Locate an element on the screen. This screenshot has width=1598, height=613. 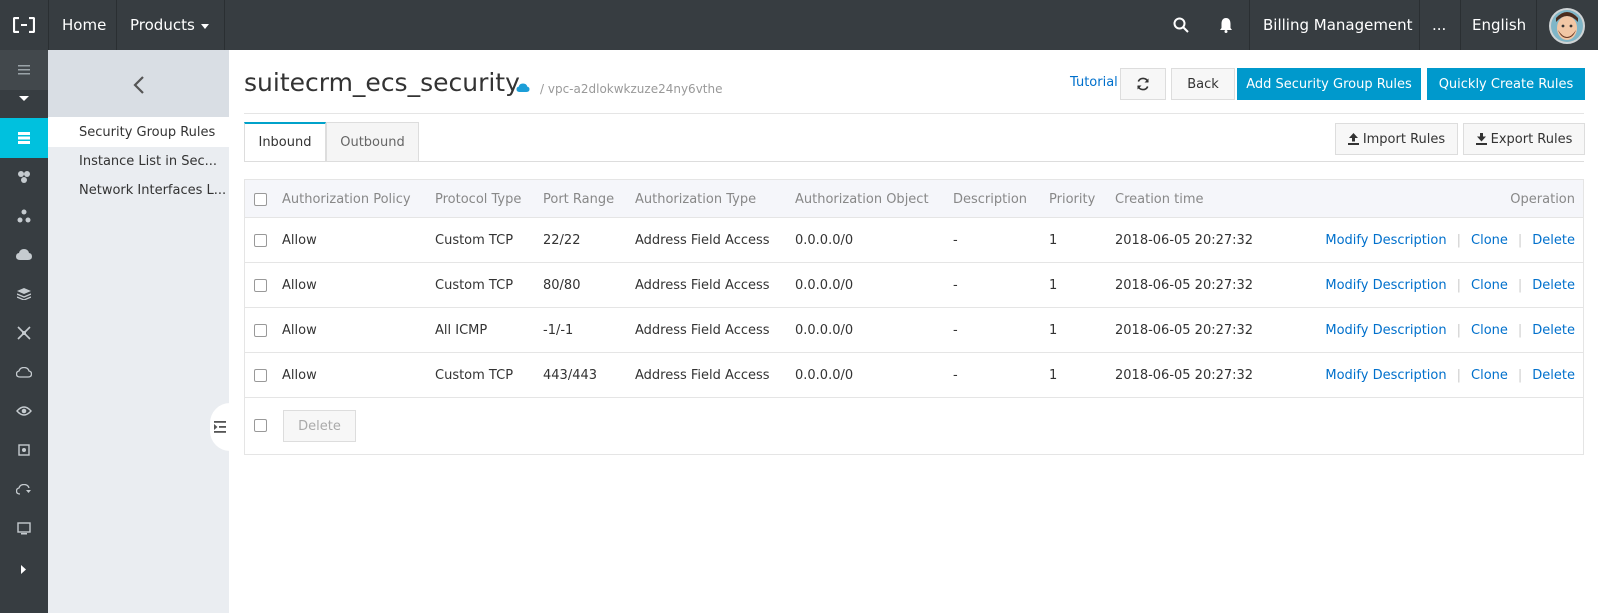
sidebar-item-security-group-rules: Security Group Rules is located at coordinates (138, 132).